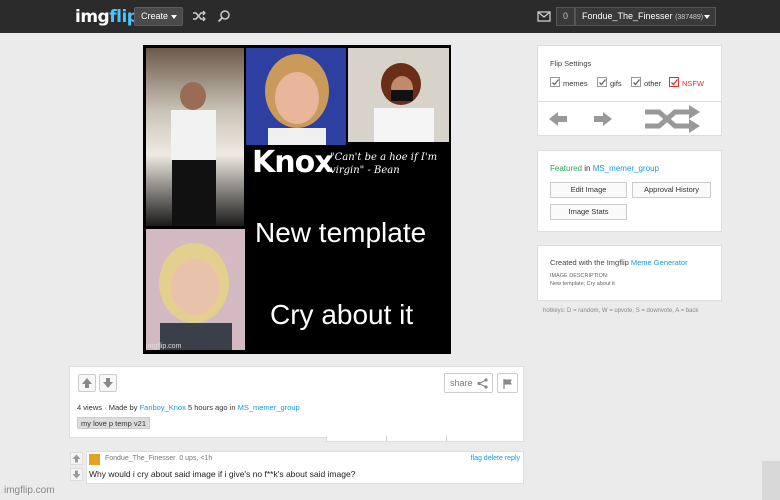 This screenshot has height=500, width=780. I want to click on avatar, so click(94, 459).